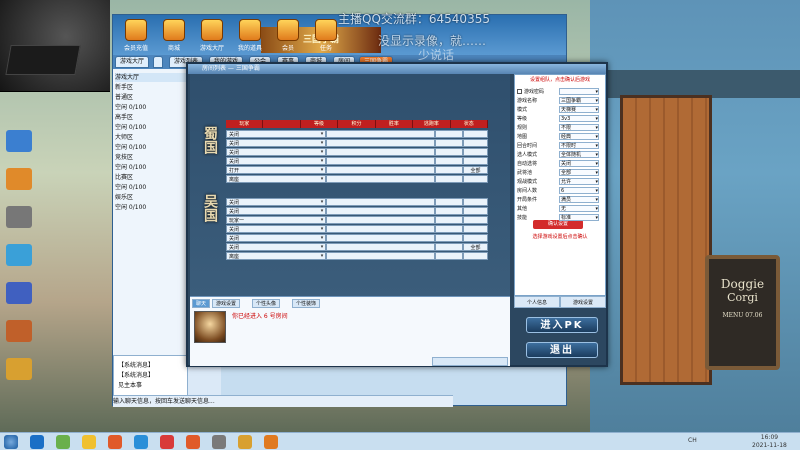  Describe the element at coordinates (562, 350) in the screenshot. I see `exit-button: 退出` at that location.